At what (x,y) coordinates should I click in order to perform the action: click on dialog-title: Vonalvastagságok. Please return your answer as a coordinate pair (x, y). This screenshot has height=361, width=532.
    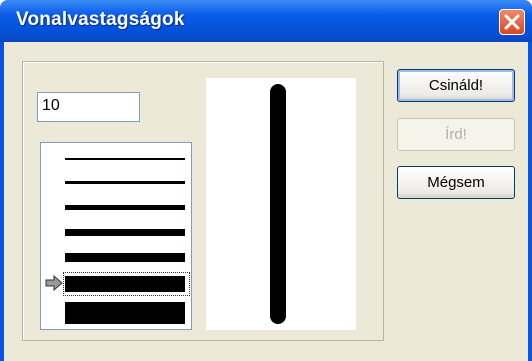
    Looking at the image, I should click on (100, 19).